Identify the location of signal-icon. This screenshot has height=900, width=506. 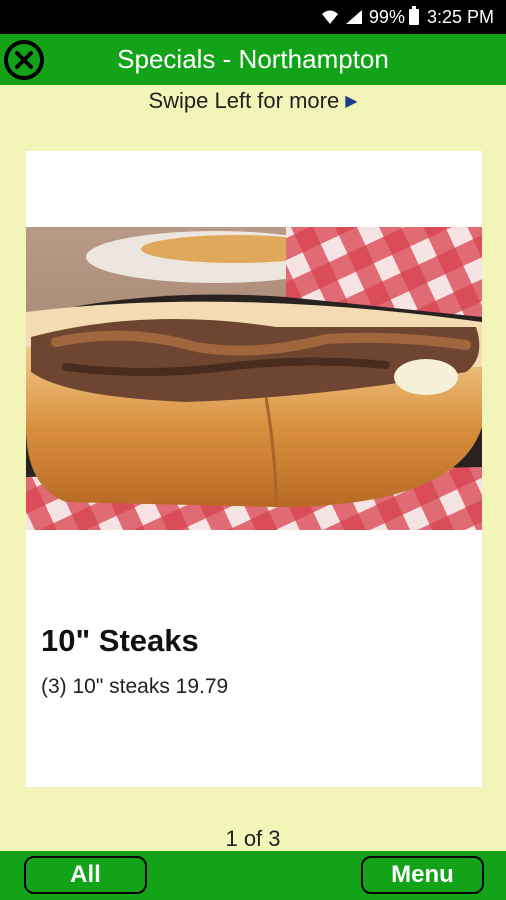
(354, 17).